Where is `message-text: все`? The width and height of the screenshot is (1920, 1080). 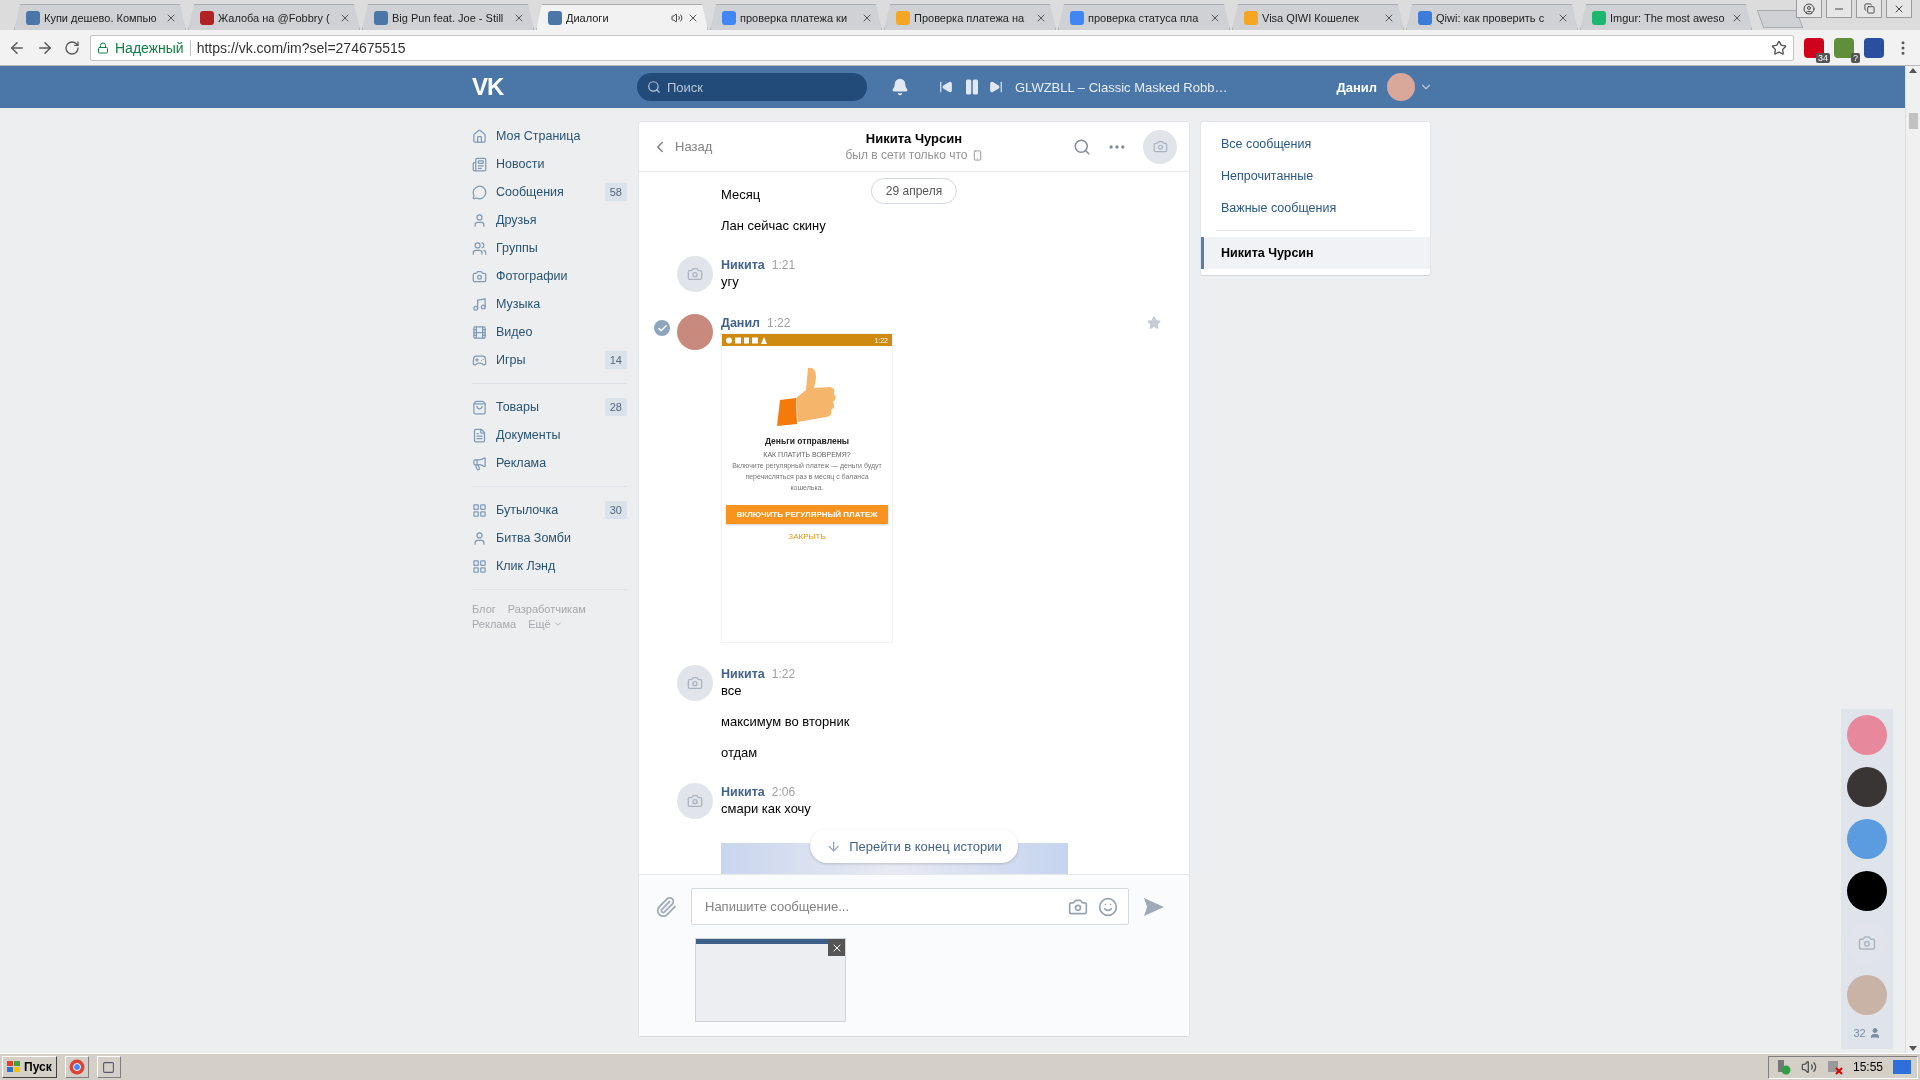
message-text: все is located at coordinates (731, 690).